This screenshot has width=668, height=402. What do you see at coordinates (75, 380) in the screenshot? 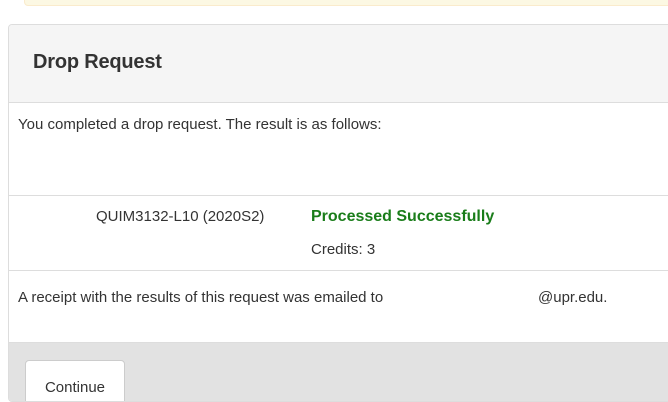
I see `continue-button: Continue` at bounding box center [75, 380].